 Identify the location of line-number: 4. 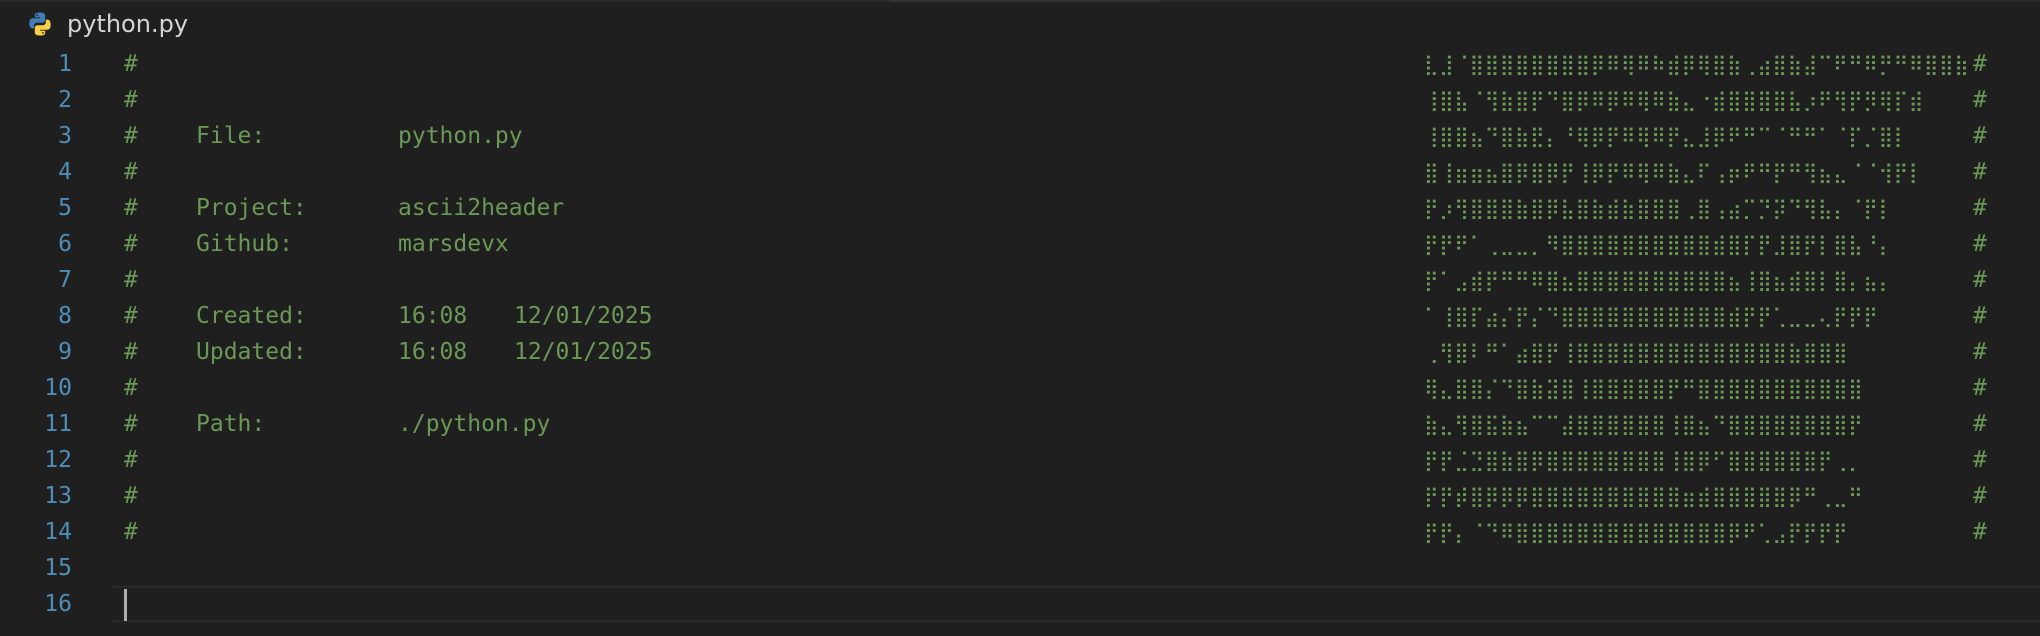
(65, 172).